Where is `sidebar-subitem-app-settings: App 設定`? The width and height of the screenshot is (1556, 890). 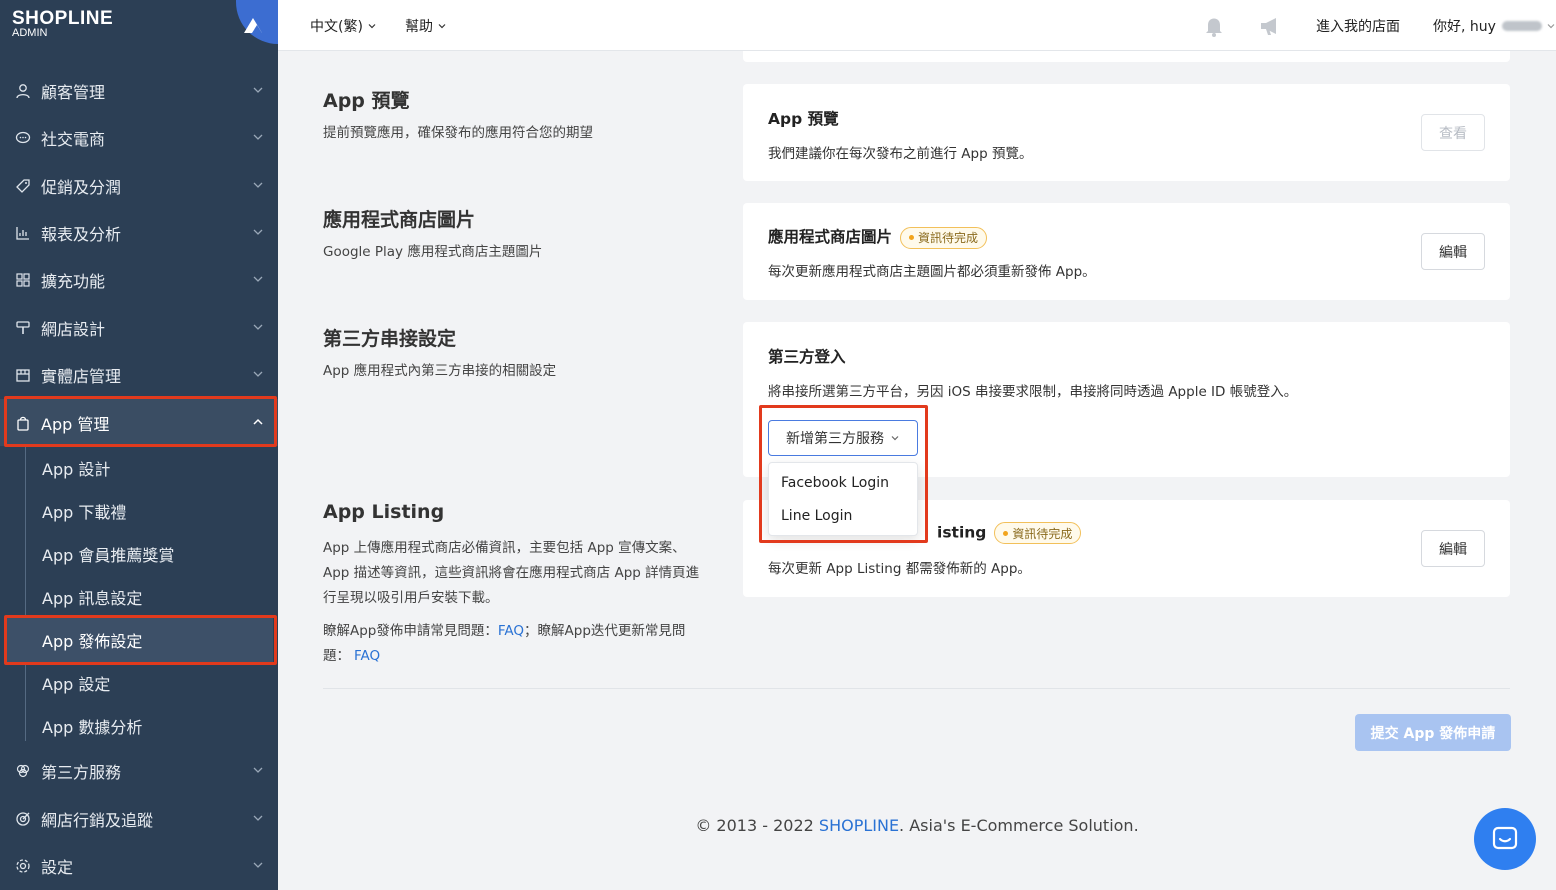 sidebar-subitem-app-settings: App 設定 is located at coordinates (76, 683).